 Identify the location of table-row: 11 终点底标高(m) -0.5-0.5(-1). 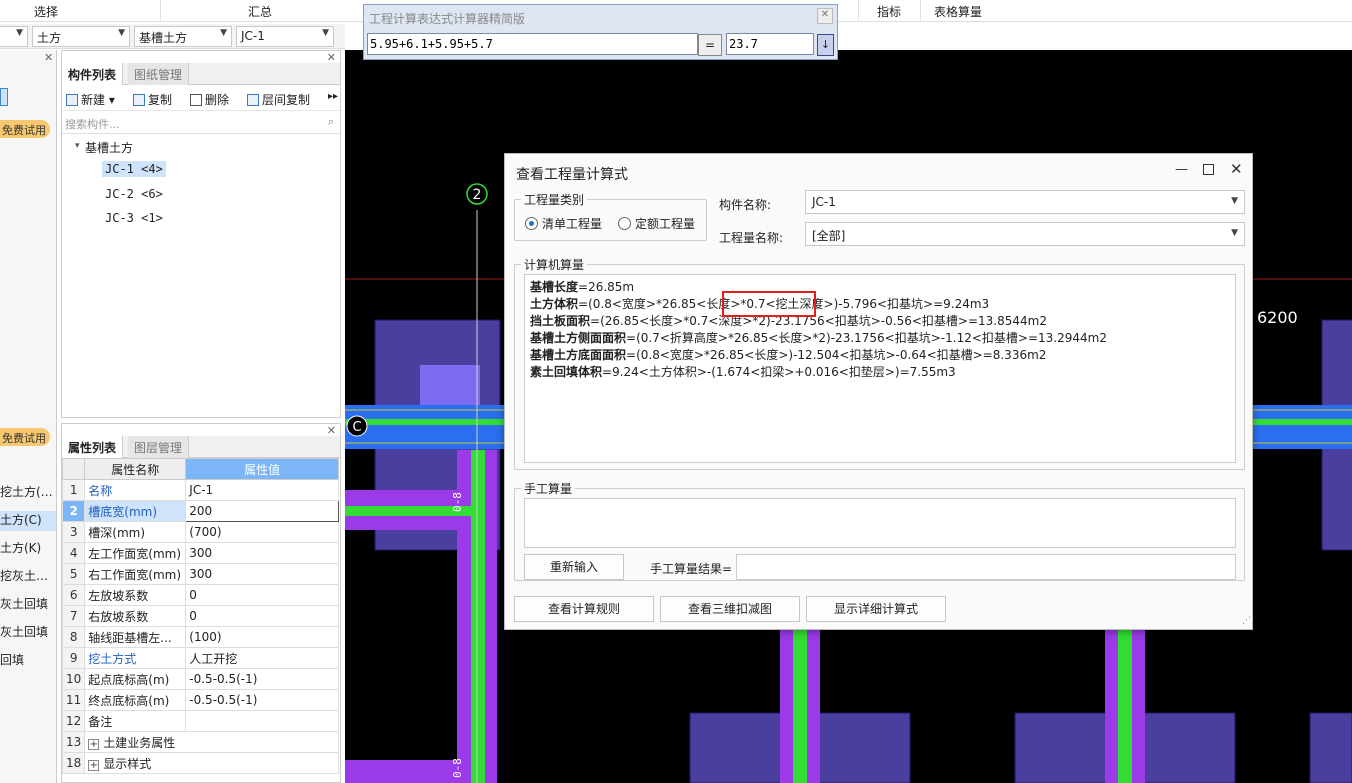
(200, 700).